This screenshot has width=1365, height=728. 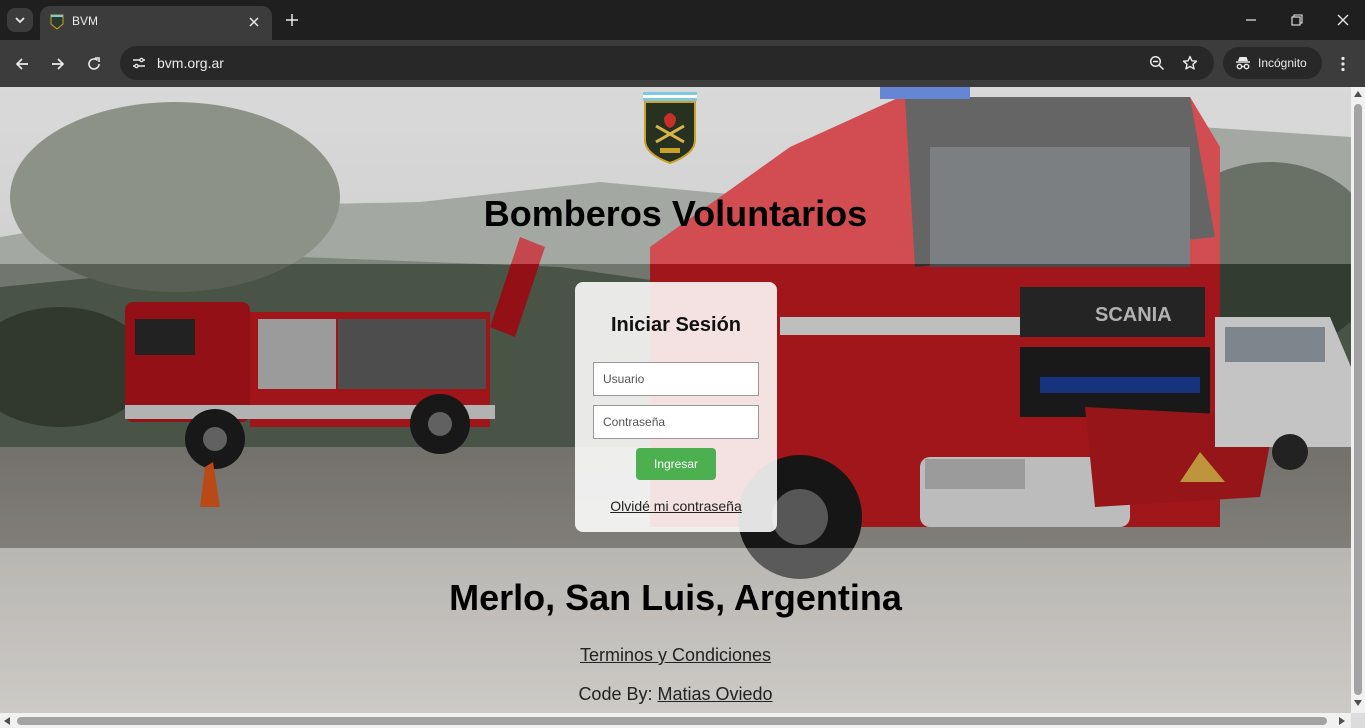 I want to click on restore-icon, so click(x=1297, y=20).